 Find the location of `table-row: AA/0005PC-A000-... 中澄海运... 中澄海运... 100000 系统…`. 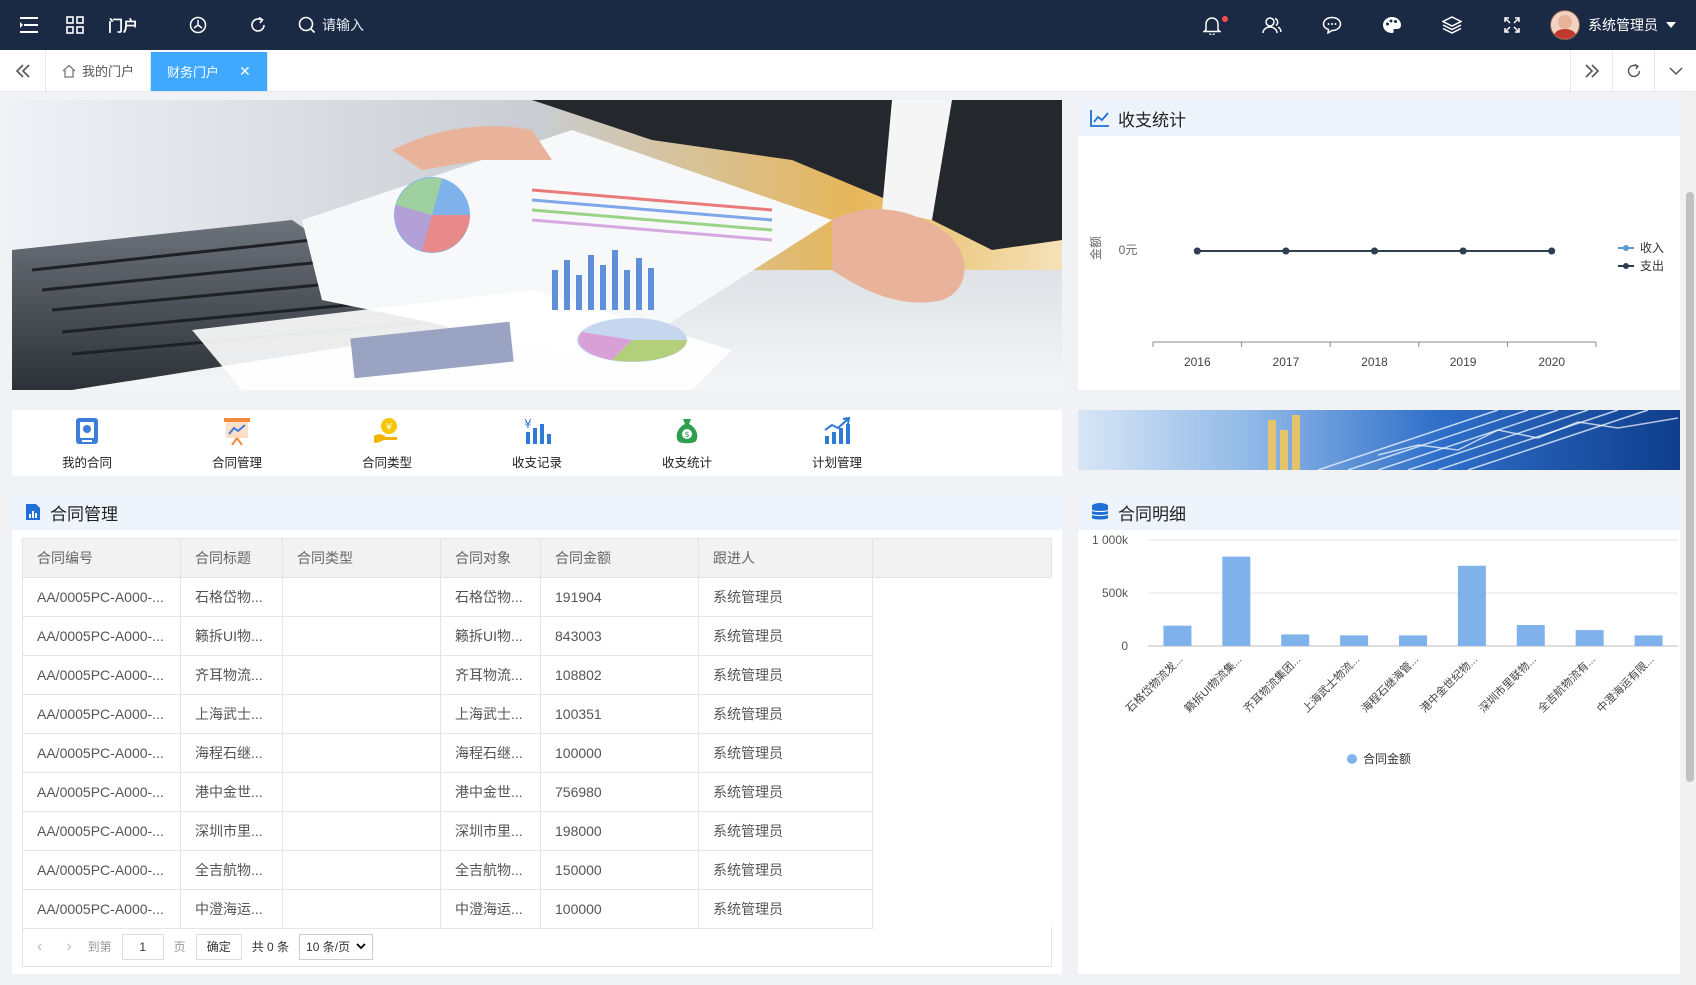

table-row: AA/0005PC-A000-... 中澄海运... 中澄海运... 100000 系统… is located at coordinates (537, 909).